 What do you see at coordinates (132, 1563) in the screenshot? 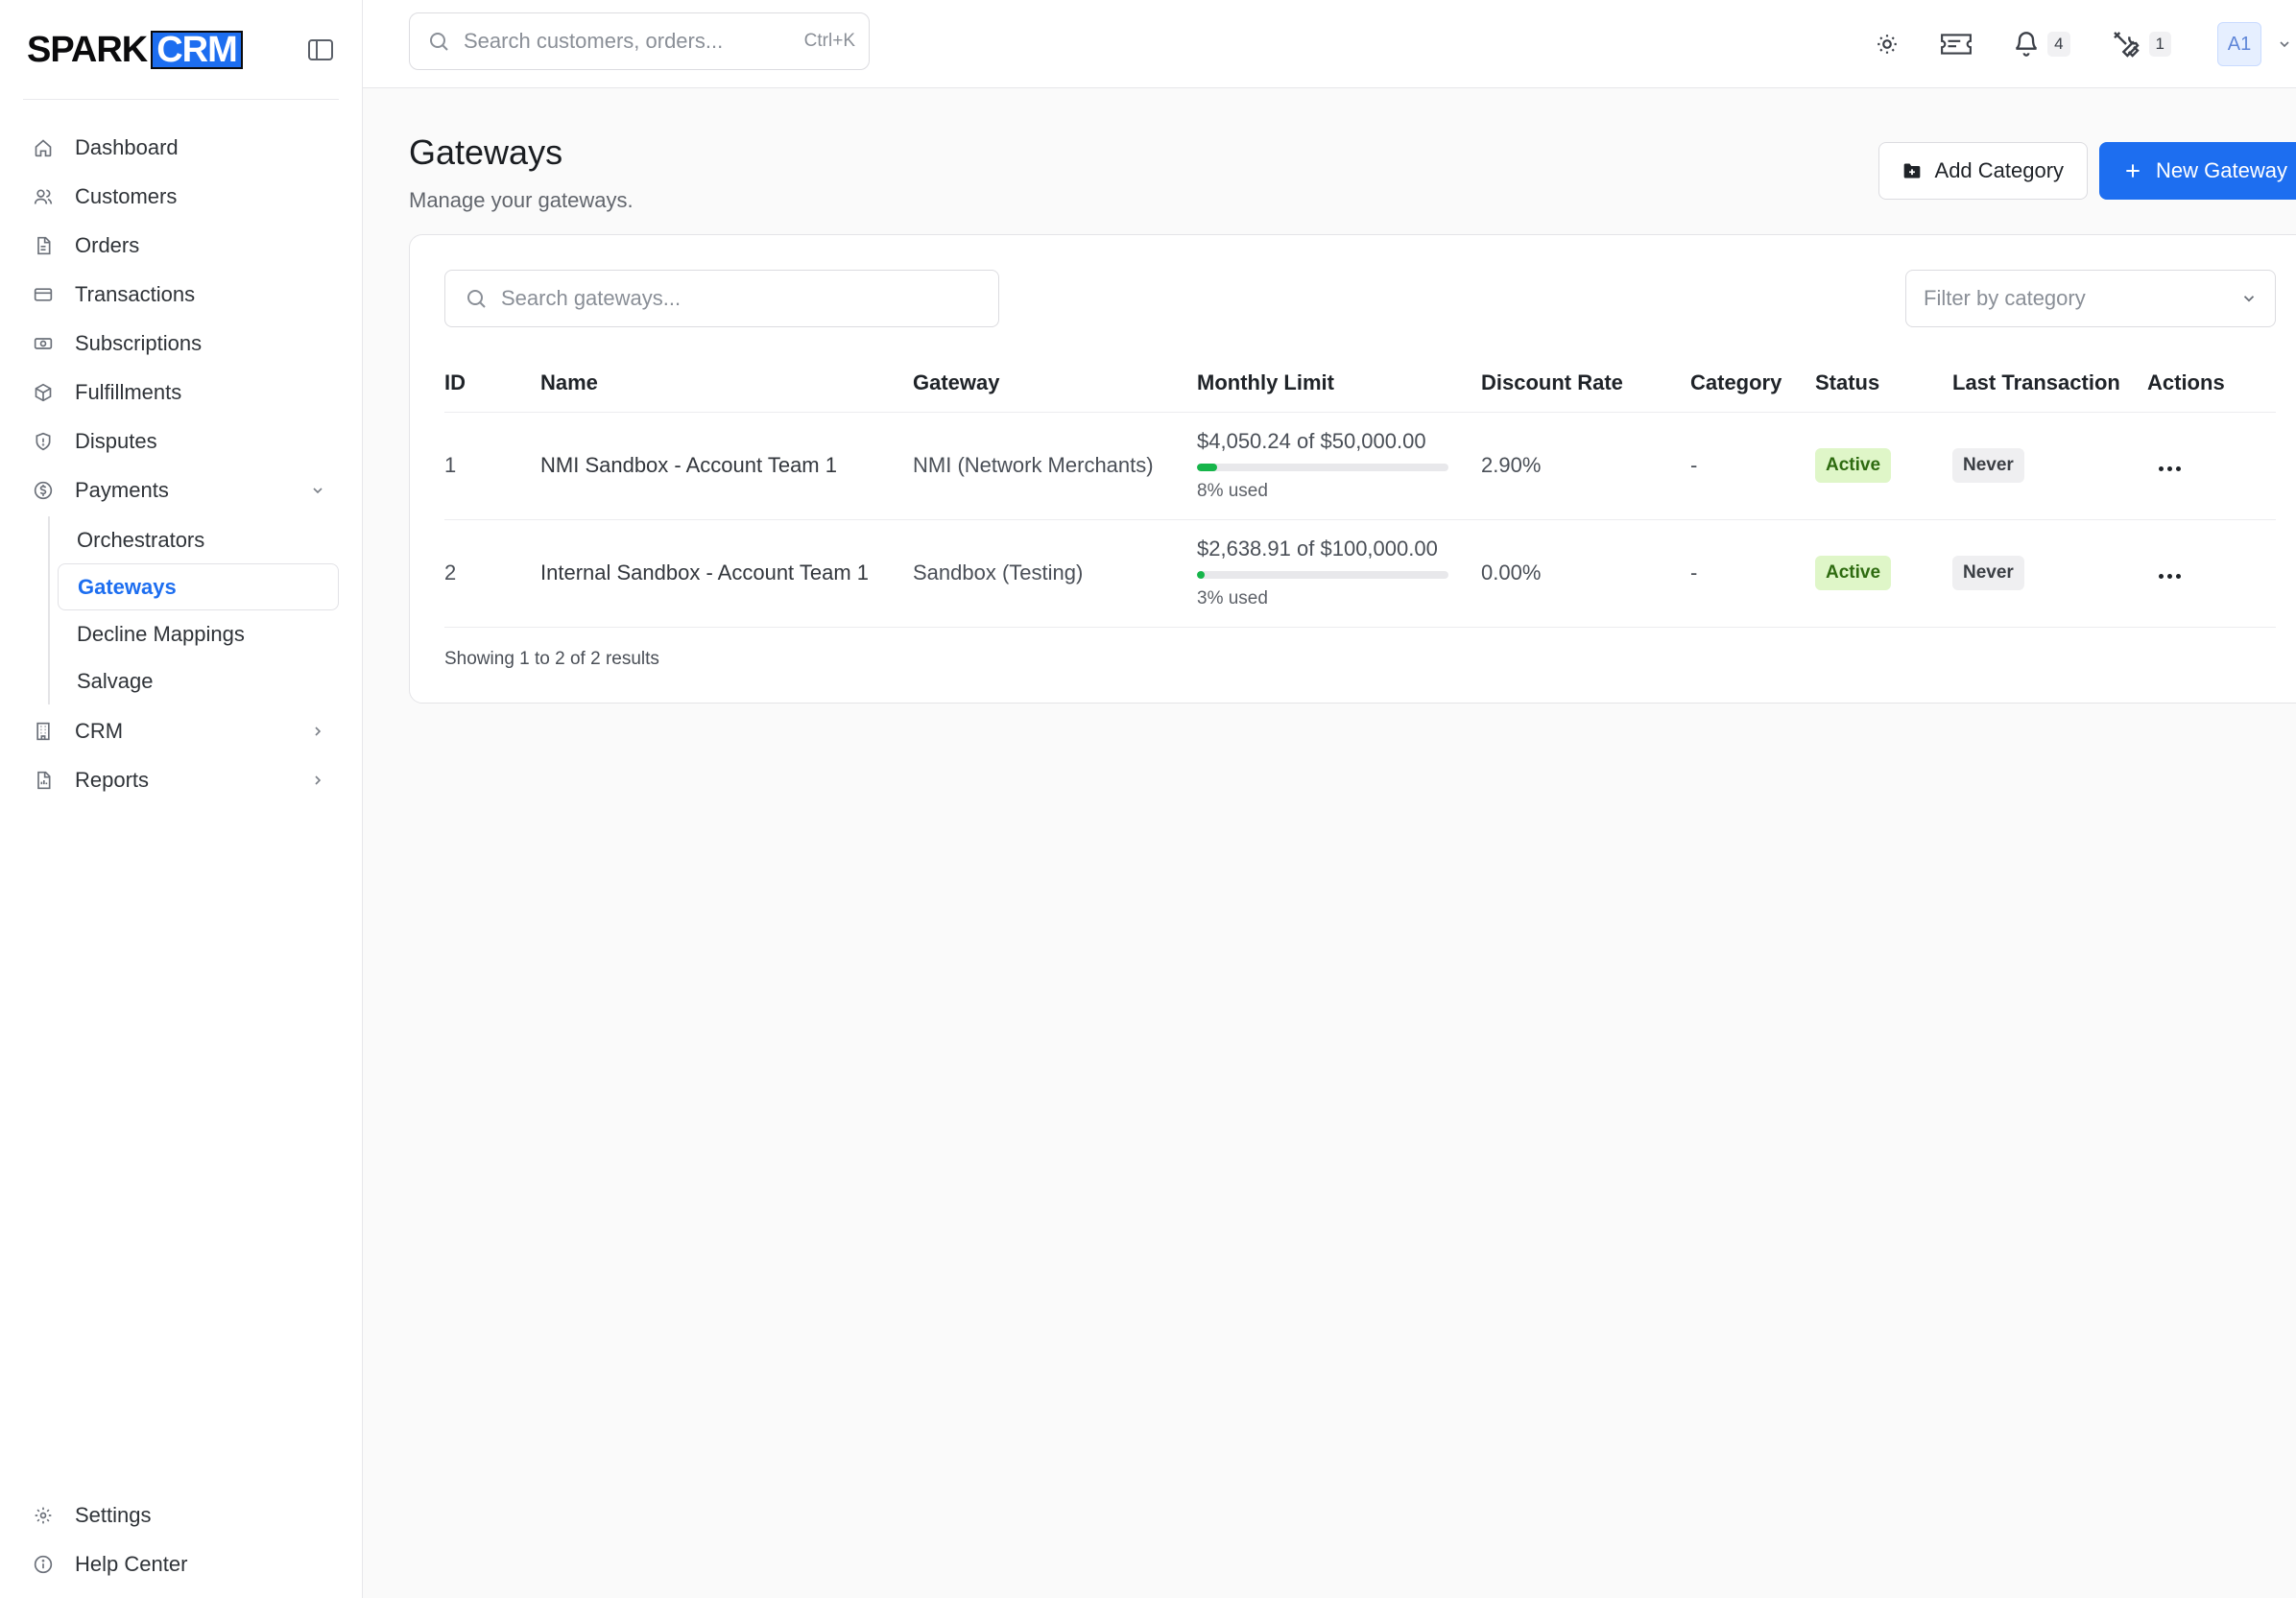
I see `sidebar-item-label: Help Center` at bounding box center [132, 1563].